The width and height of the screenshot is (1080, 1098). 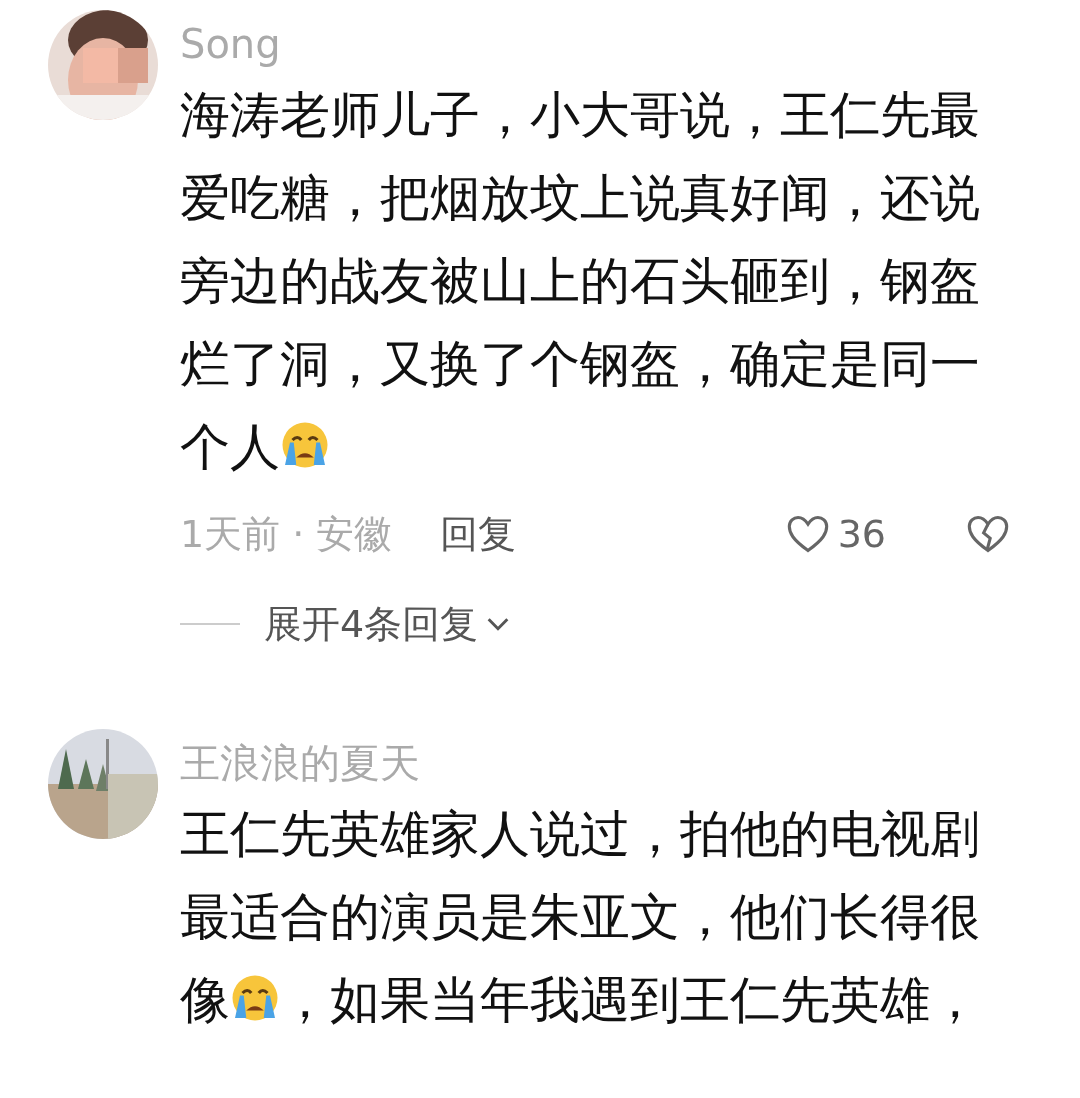 I want to click on like-count: 36, so click(x=861, y=534).